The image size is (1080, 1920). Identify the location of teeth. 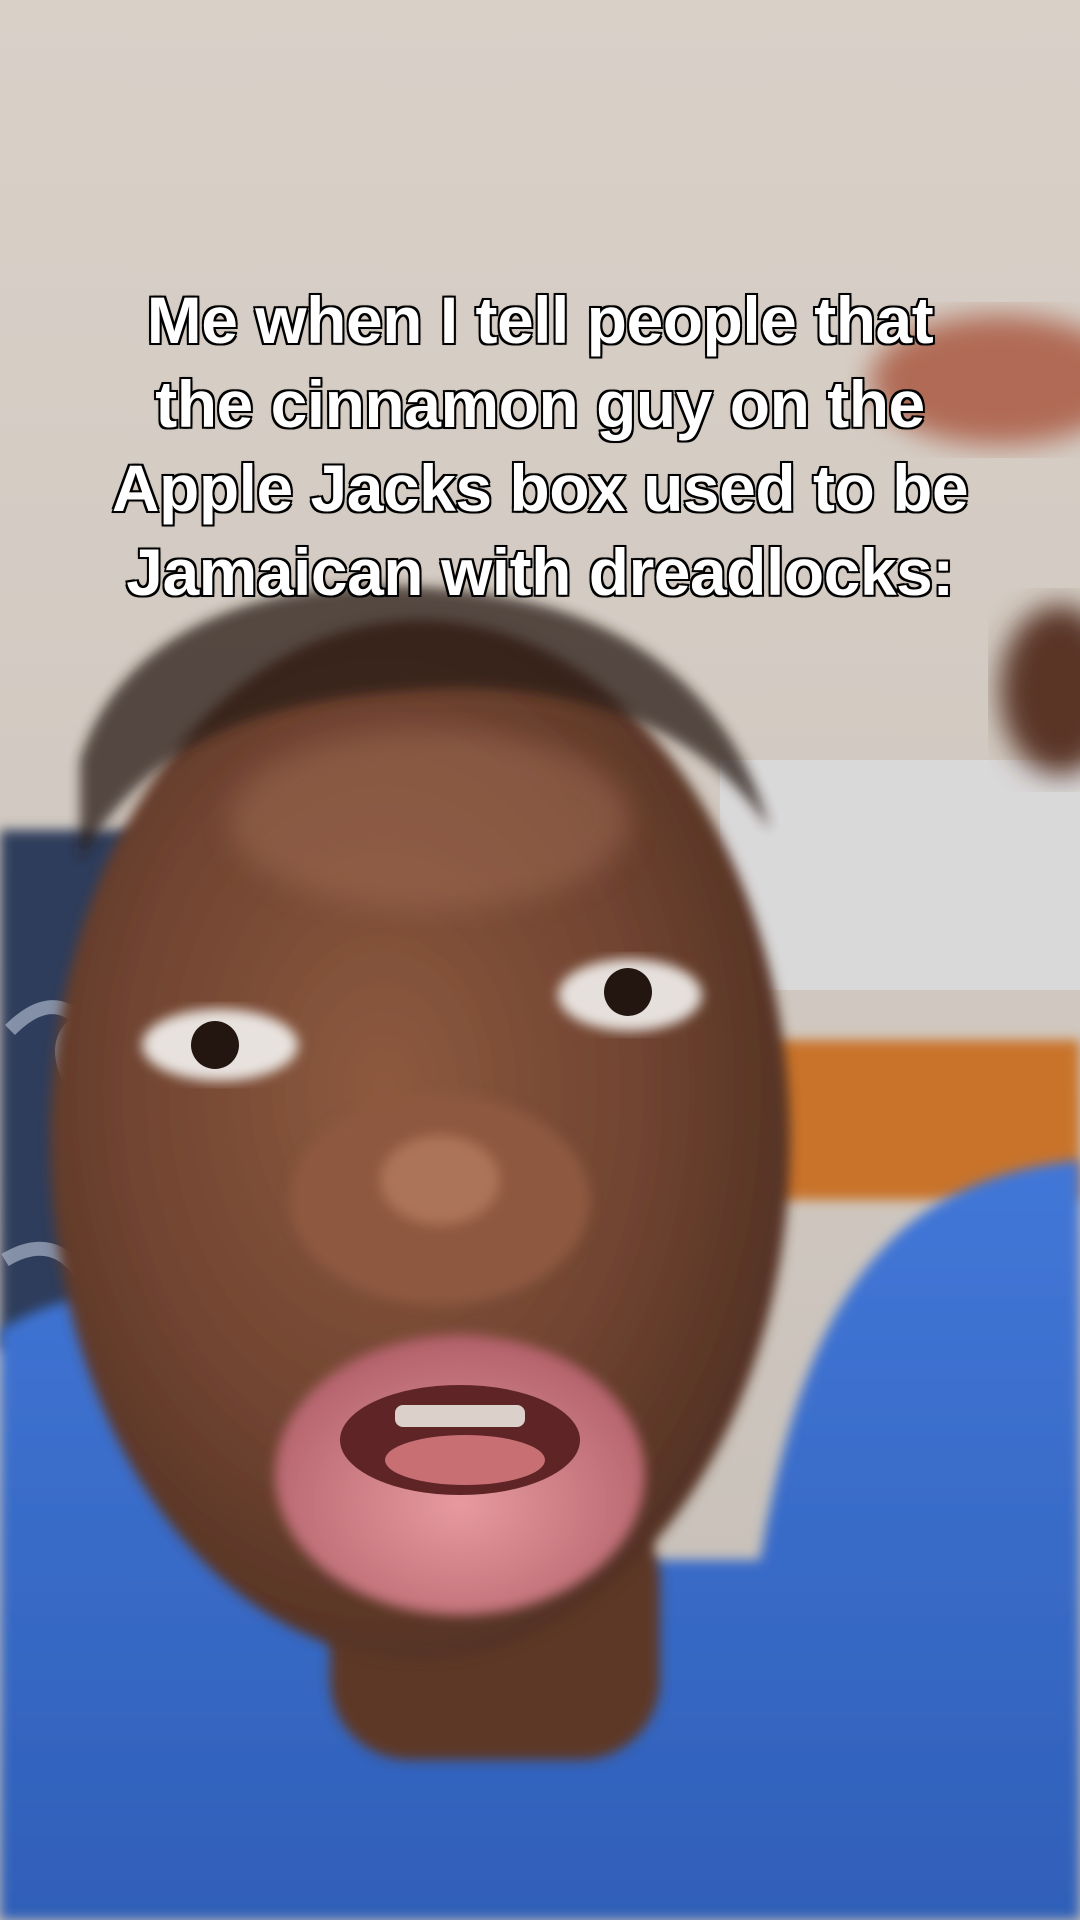
(460, 1416).